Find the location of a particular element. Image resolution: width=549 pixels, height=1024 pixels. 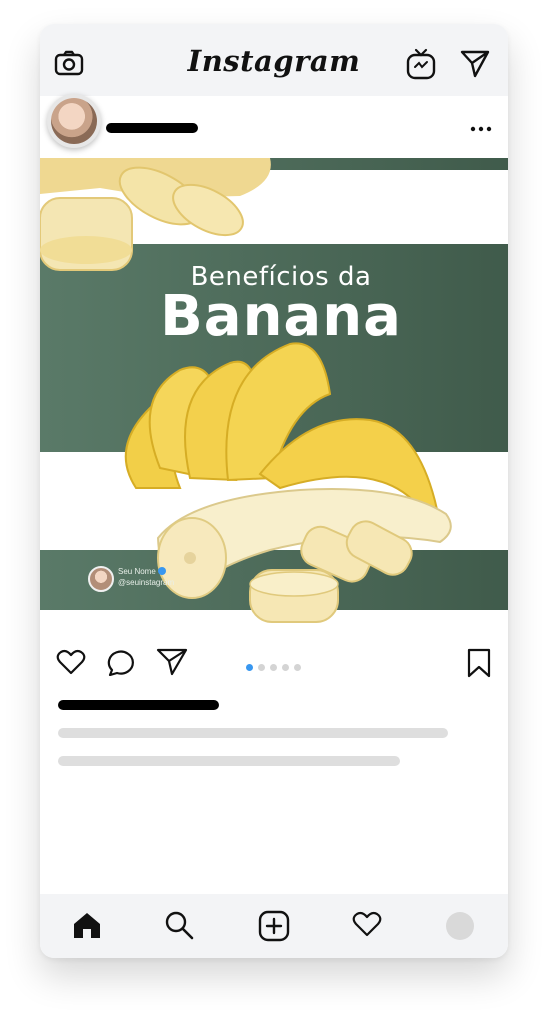

author-avatar is located at coordinates (74, 121).